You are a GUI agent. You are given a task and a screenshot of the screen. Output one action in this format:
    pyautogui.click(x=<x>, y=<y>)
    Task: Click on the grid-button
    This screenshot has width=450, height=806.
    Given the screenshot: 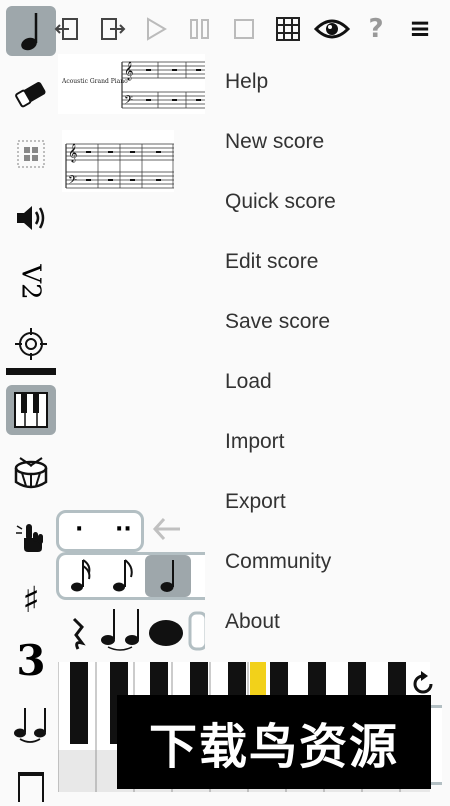 What is the action you would take?
    pyautogui.click(x=288, y=29)
    